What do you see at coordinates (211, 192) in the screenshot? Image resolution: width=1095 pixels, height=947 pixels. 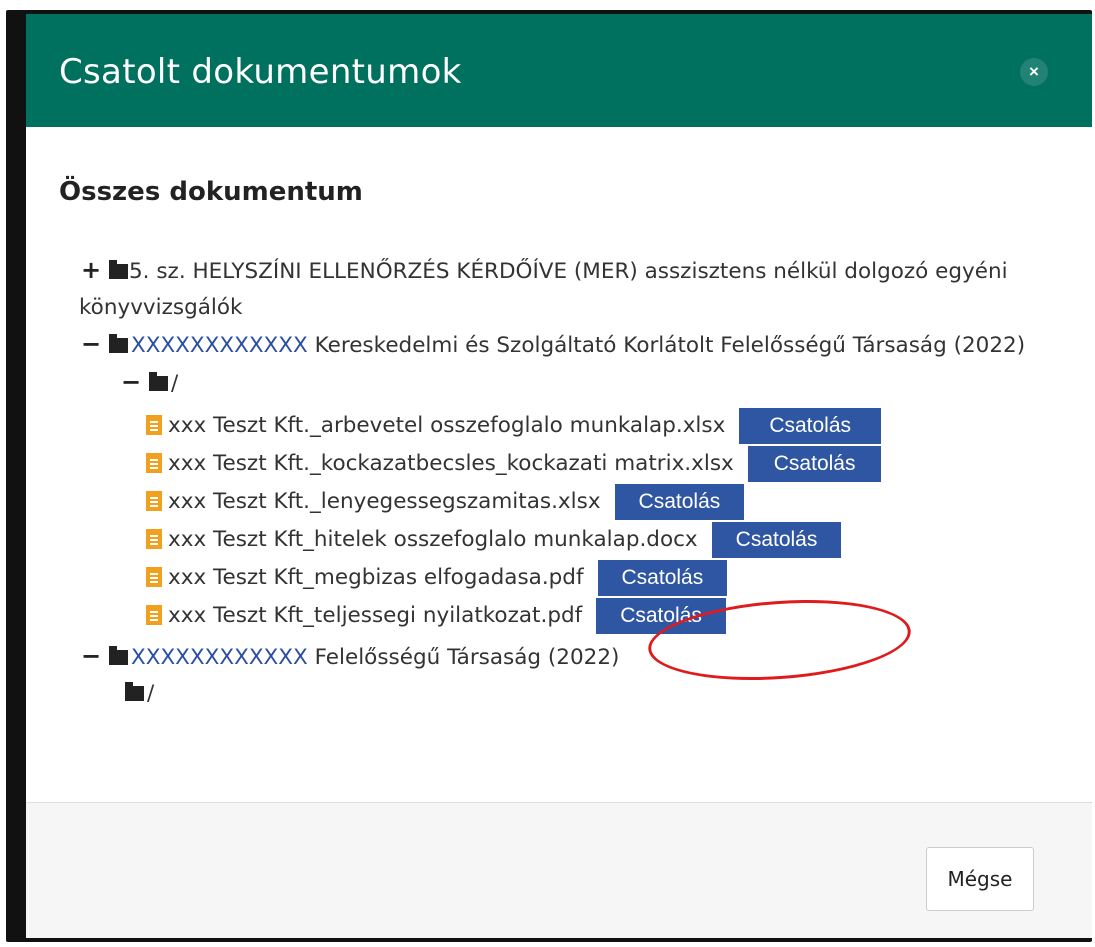 I see `section-title: Összes dokumentum` at bounding box center [211, 192].